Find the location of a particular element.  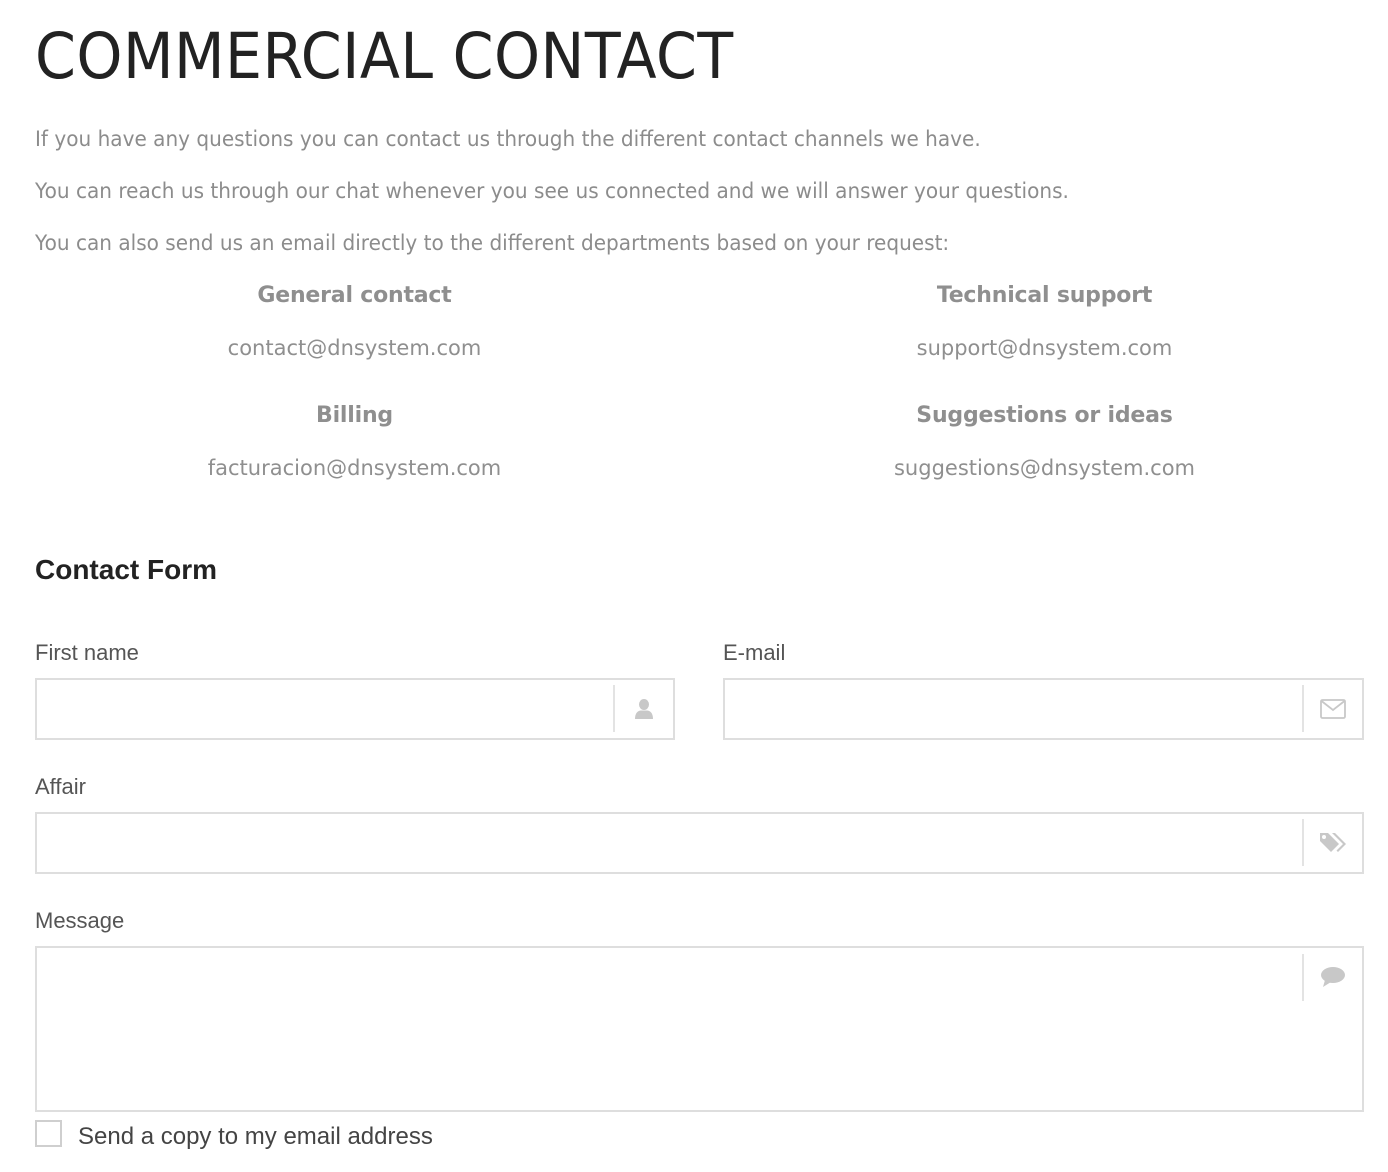

department-billing: Billing facturacion@dnsystem.com is located at coordinates (354, 442).